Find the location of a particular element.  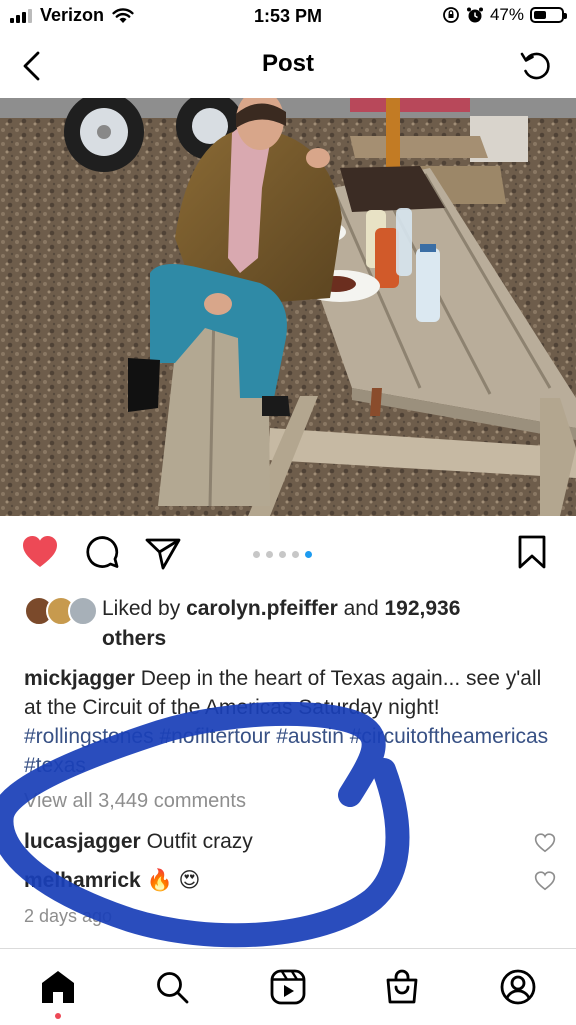

tab-shop is located at coordinates (402, 987).